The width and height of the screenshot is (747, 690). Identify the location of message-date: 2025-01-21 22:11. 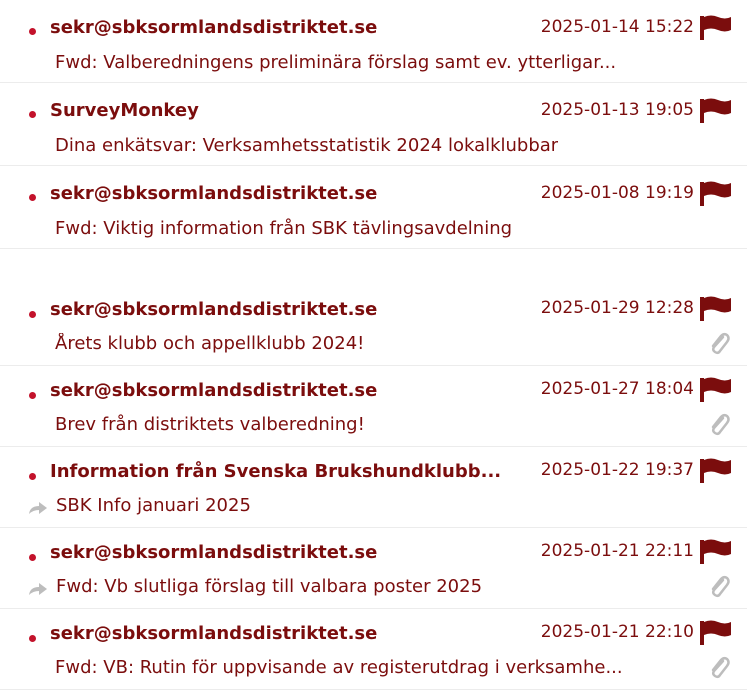
(617, 551).